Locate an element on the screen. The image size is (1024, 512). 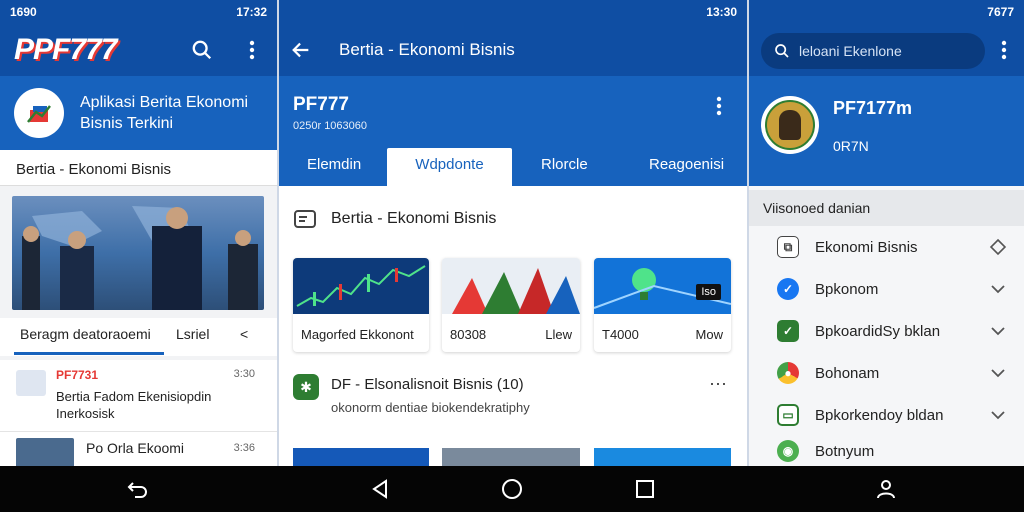
news-card: Magorfed Ekkonont is located at coordinates (361, 305).